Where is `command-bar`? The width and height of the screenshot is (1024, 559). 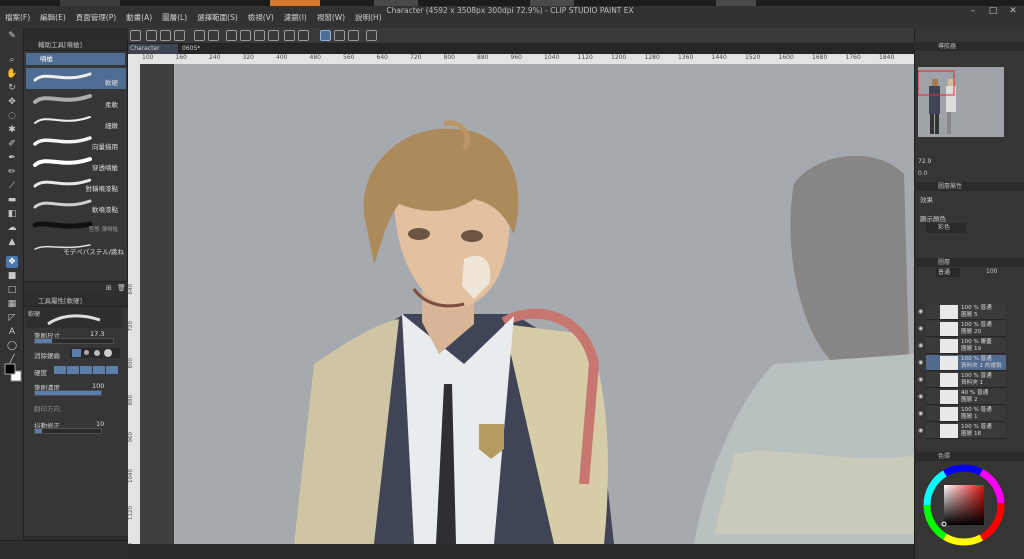 command-bar is located at coordinates (521, 36).